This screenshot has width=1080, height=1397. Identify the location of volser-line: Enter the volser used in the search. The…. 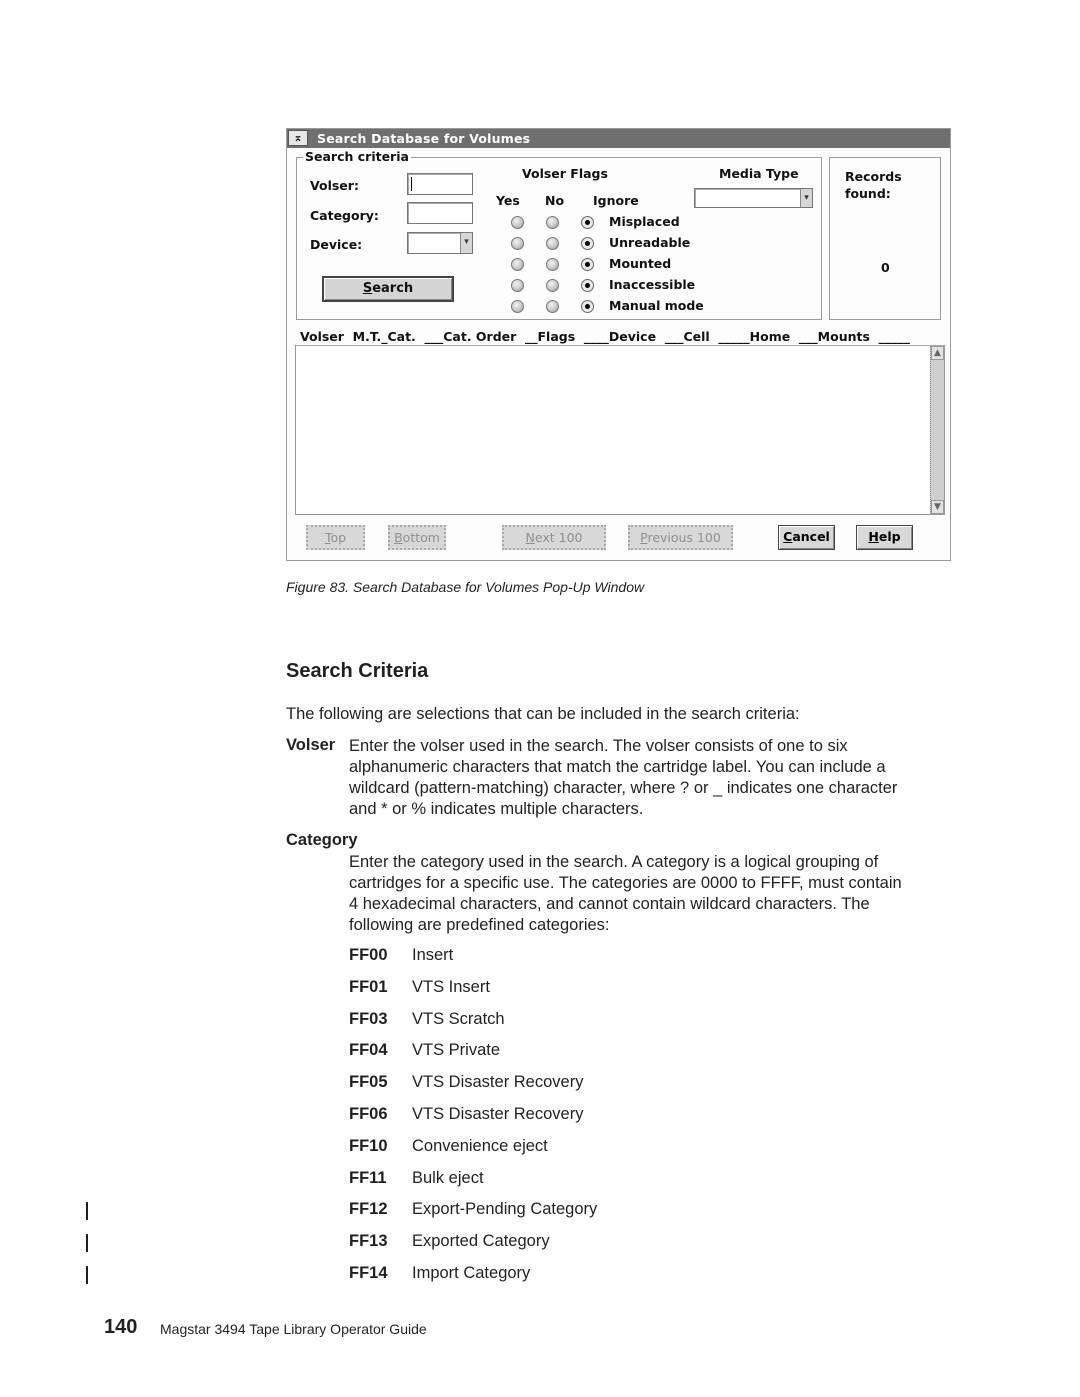
(598, 746).